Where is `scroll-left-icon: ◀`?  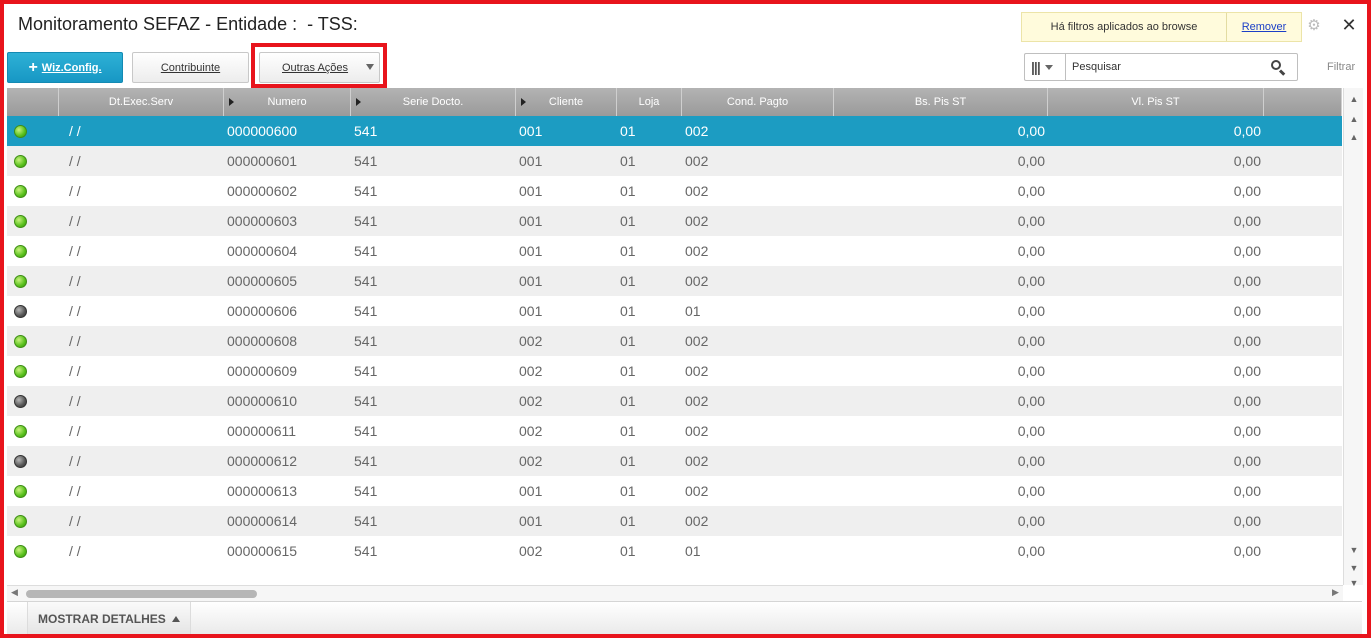 scroll-left-icon: ◀ is located at coordinates (14, 592).